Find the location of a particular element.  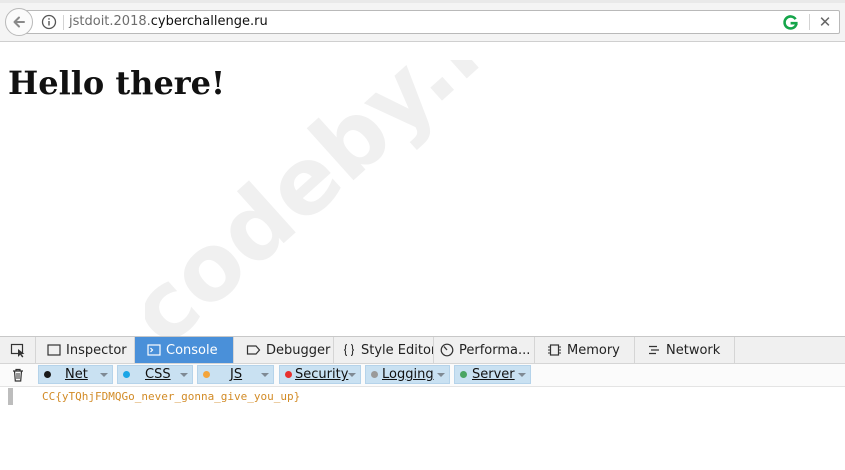

filter-css: CSS is located at coordinates (155, 374).